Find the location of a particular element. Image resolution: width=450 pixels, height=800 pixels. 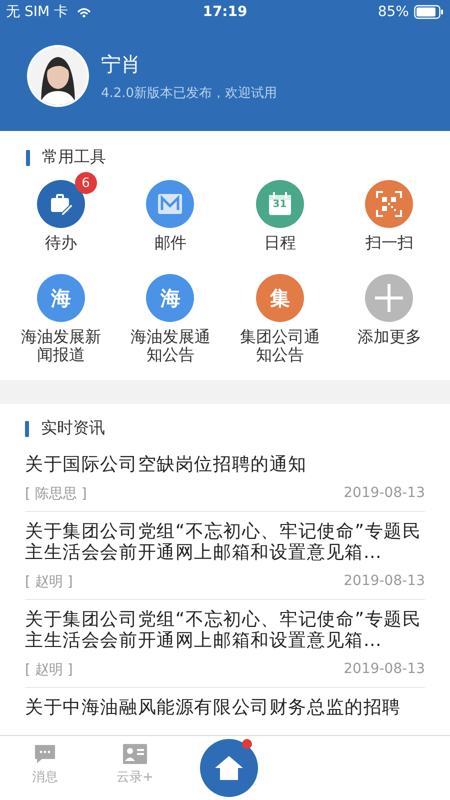

user-name: 宁肖 is located at coordinates (121, 64).